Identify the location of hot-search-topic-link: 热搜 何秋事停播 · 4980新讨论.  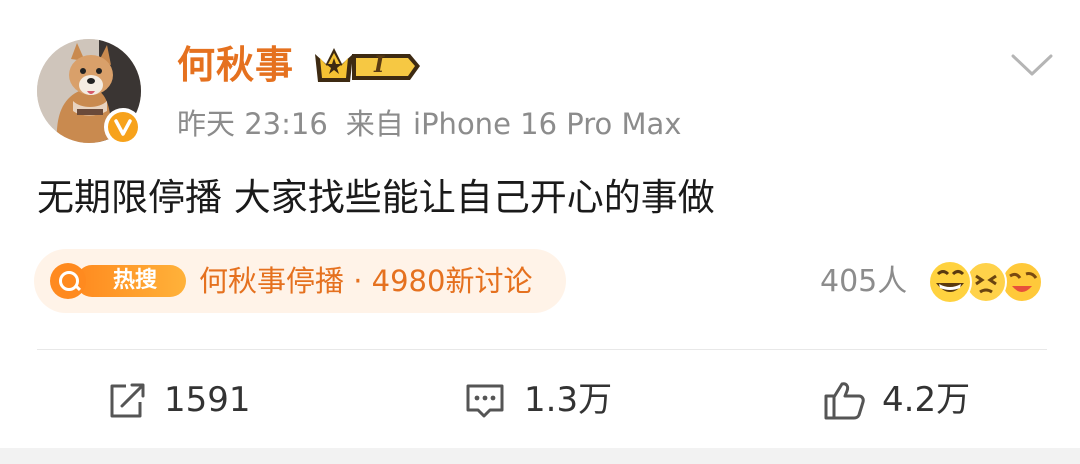
(300, 281).